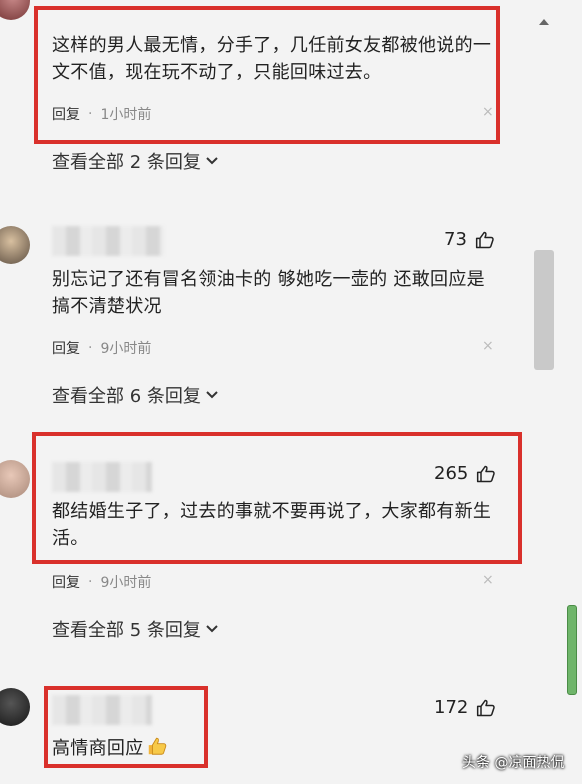  I want to click on view-all-replies-label: 查看全部 5 条回复, so click(126, 630).